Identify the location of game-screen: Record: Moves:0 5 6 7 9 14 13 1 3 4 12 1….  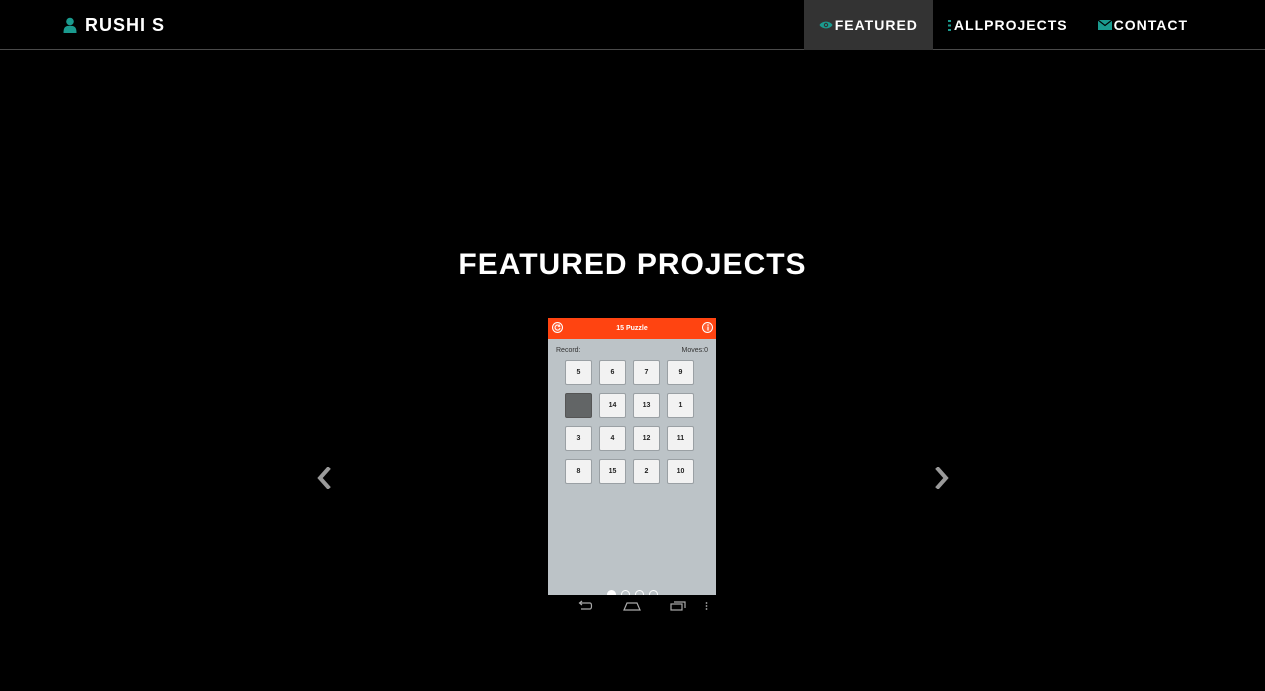
(632, 469).